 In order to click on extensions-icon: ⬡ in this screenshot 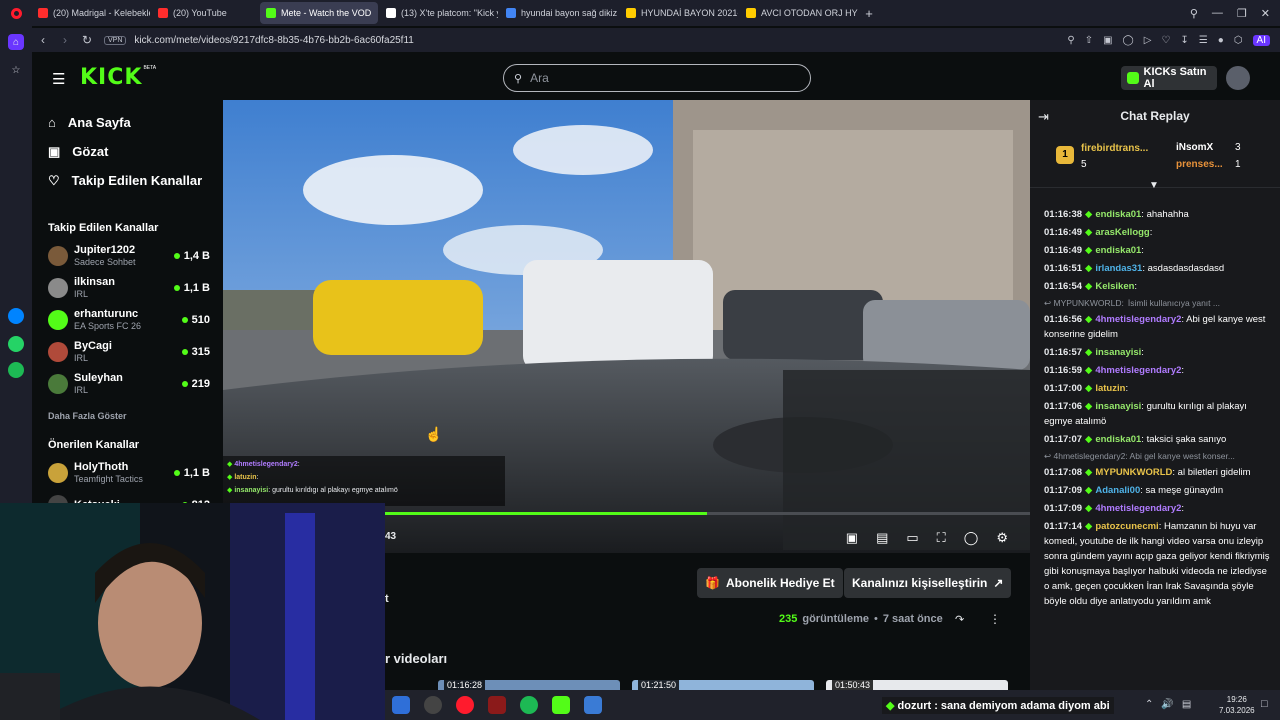, I will do `click(1238, 40)`.